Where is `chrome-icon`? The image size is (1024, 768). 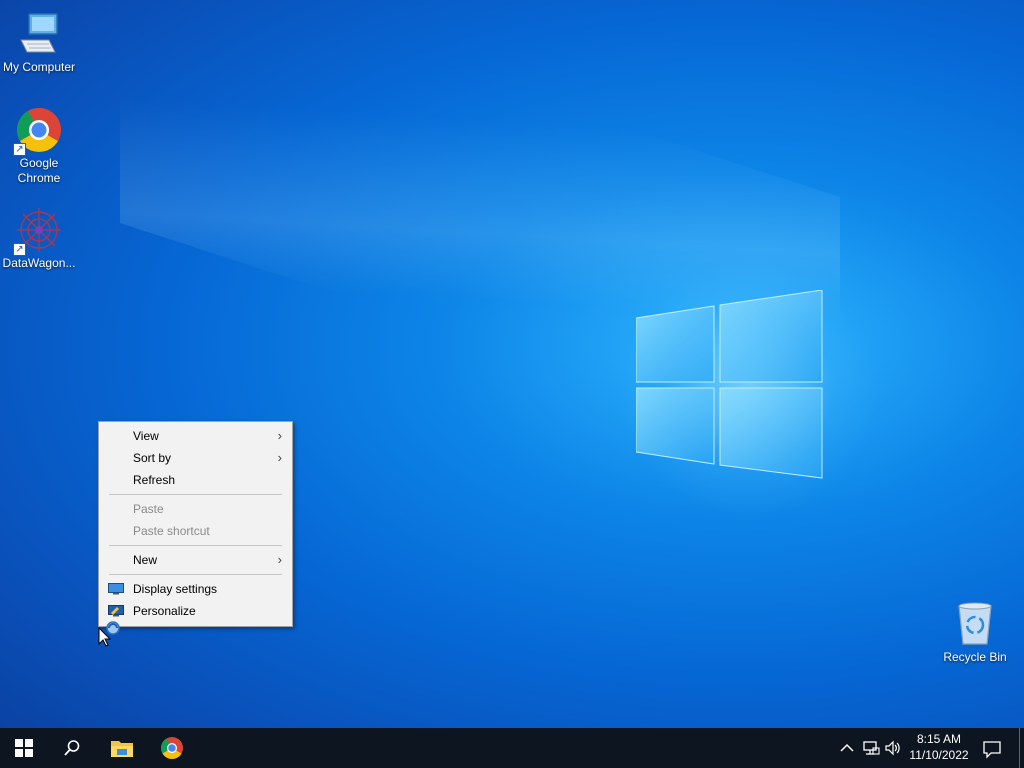 chrome-icon is located at coordinates (172, 748).